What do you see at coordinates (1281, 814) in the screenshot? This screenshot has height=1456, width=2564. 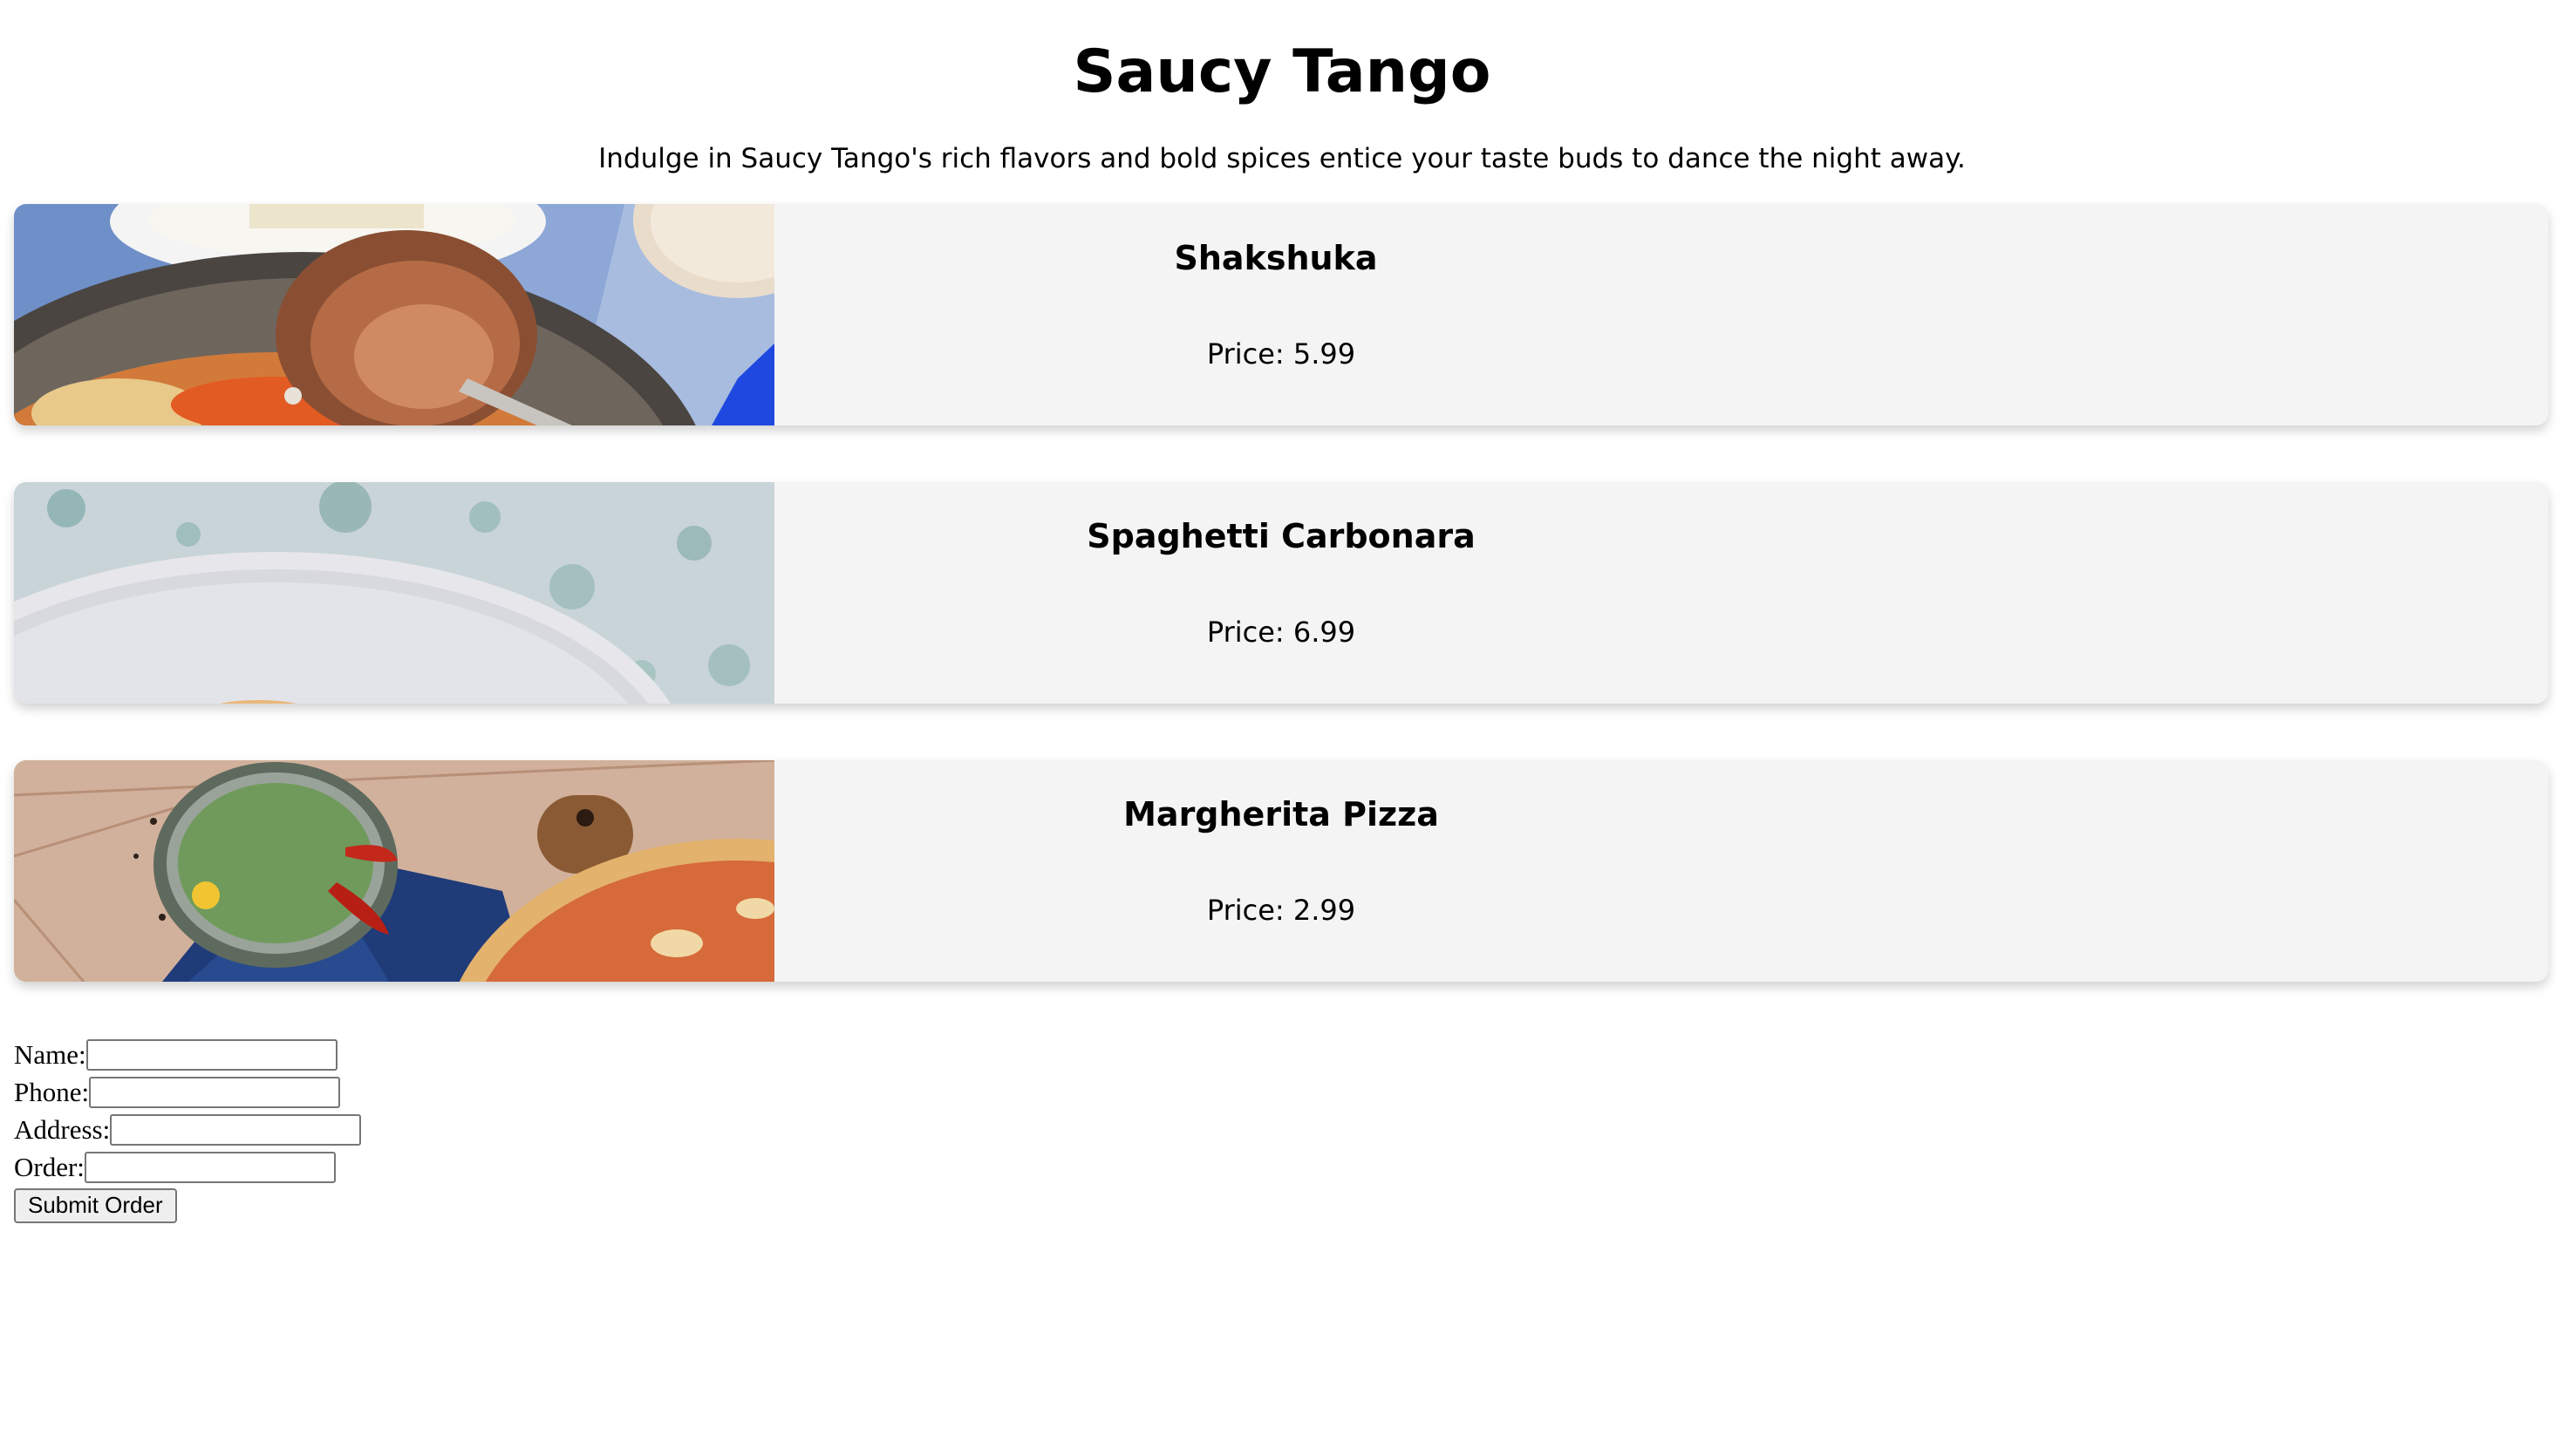 I see `menu-item-name: Margherita Pizza` at bounding box center [1281, 814].